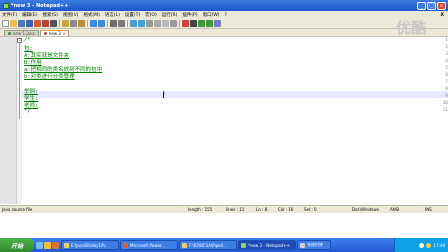 The height and width of the screenshot is (252, 448). What do you see at coordinates (81, 23) in the screenshot?
I see `paste-icon` at bounding box center [81, 23].